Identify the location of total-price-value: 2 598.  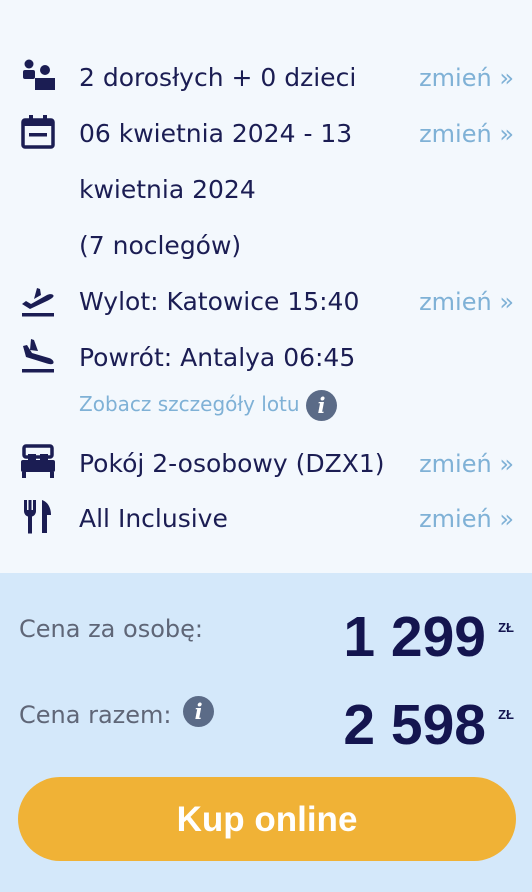
(414, 725).